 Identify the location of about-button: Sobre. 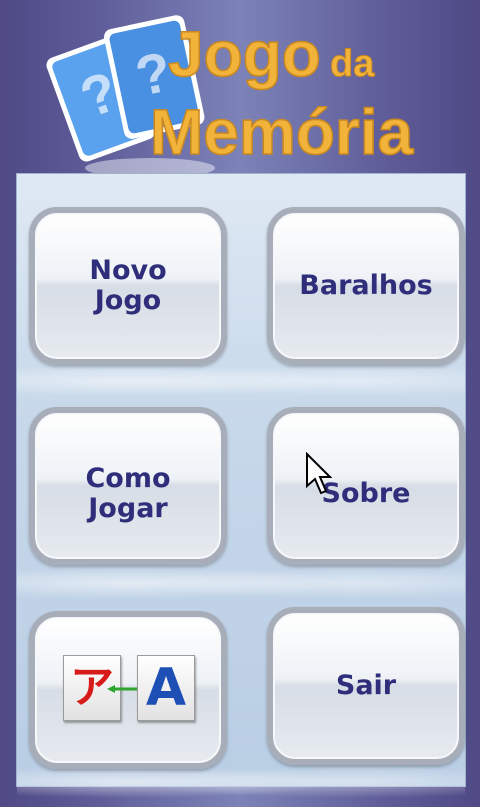
(366, 486).